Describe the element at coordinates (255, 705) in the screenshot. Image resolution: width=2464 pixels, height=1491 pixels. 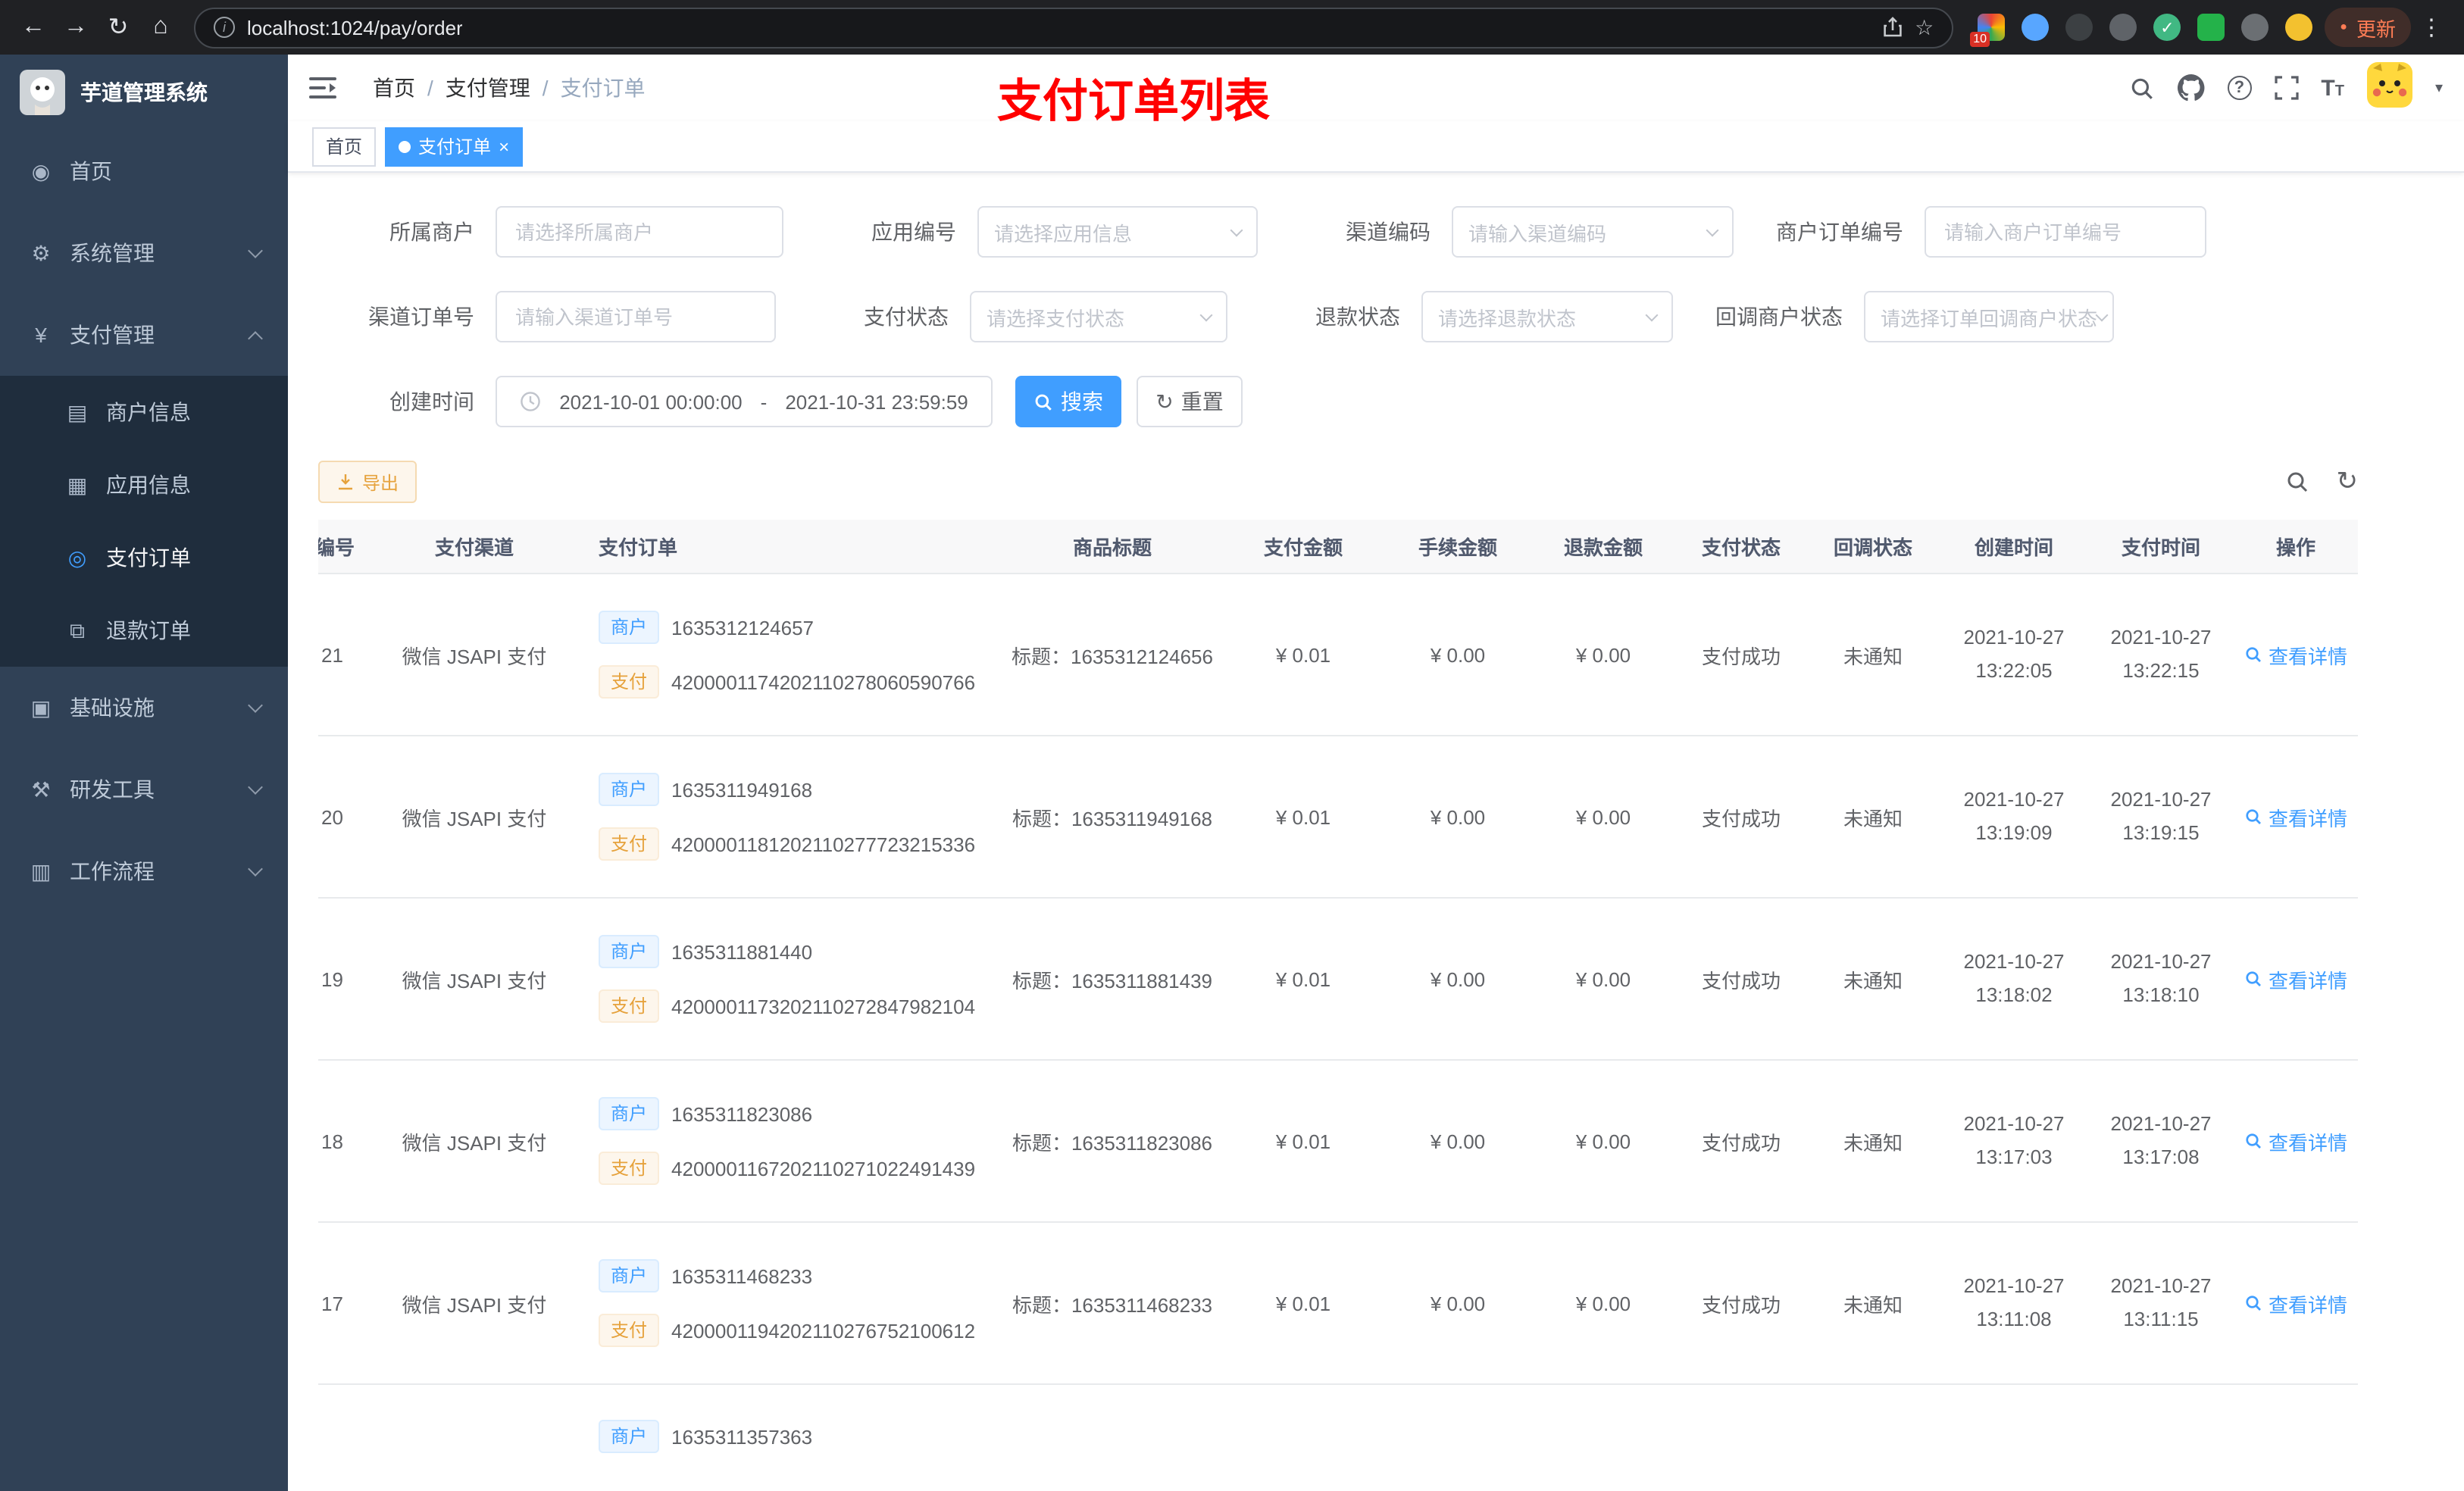
I see `chevron-down-icon` at that location.